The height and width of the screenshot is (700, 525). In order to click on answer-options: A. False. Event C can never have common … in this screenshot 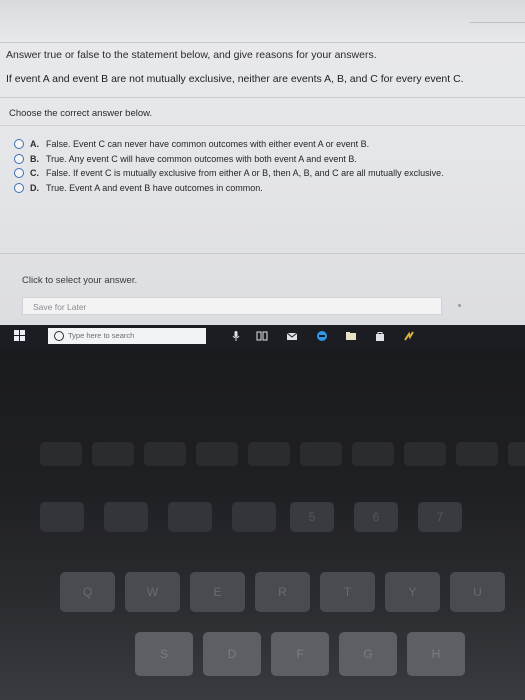, I will do `click(229, 166)`.